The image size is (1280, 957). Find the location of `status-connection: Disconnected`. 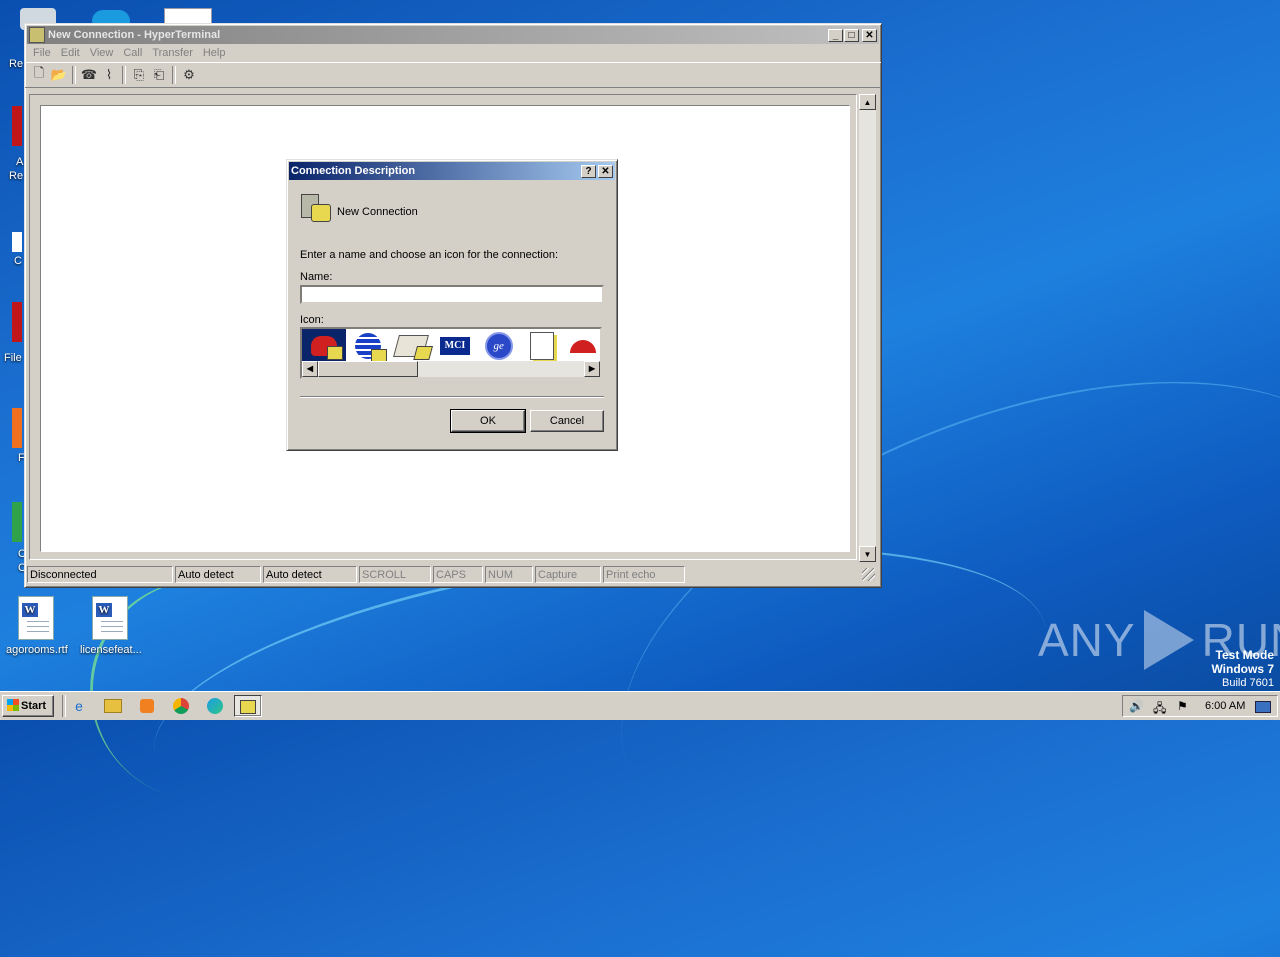

status-connection: Disconnected is located at coordinates (100, 574).